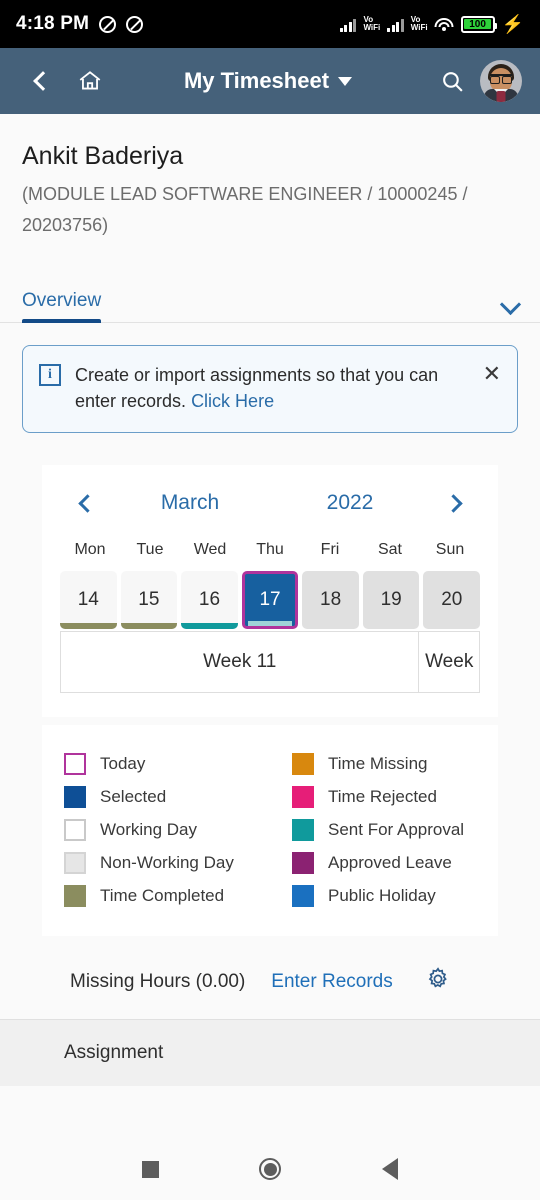  I want to click on missing-hours-bar: Missing Hours (0.00) Enter Records, so click(270, 977).